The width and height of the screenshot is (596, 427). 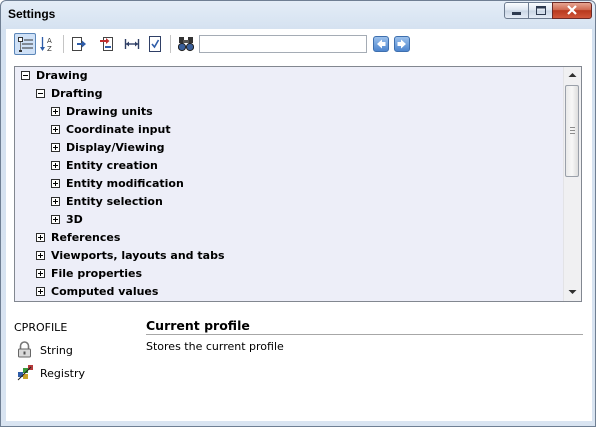 I want to click on tree-item-label: Drafting, so click(x=77, y=93).